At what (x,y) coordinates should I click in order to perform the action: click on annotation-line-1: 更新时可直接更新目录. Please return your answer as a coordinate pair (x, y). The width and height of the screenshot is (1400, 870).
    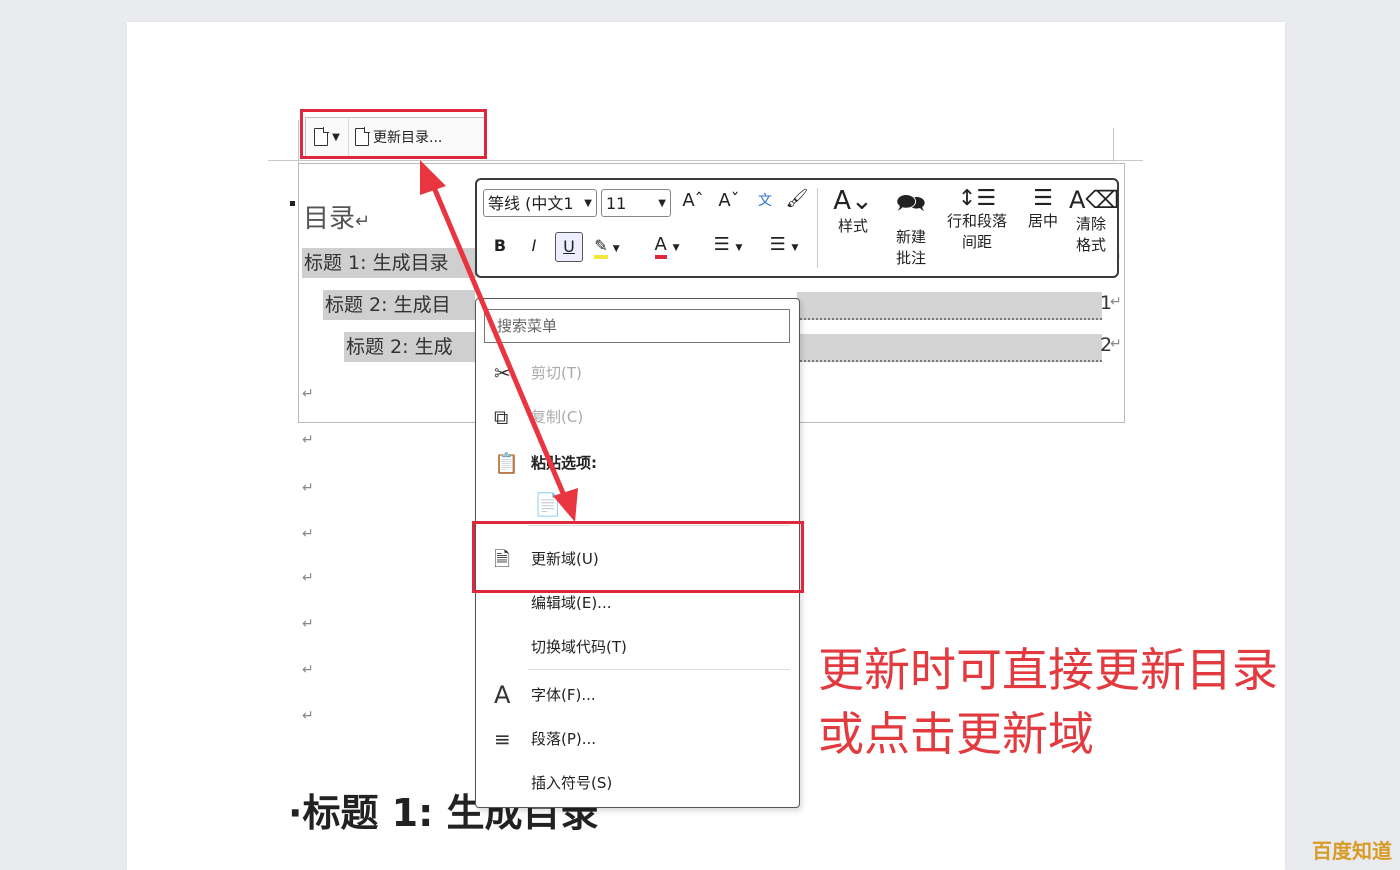
    Looking at the image, I should click on (1048, 670).